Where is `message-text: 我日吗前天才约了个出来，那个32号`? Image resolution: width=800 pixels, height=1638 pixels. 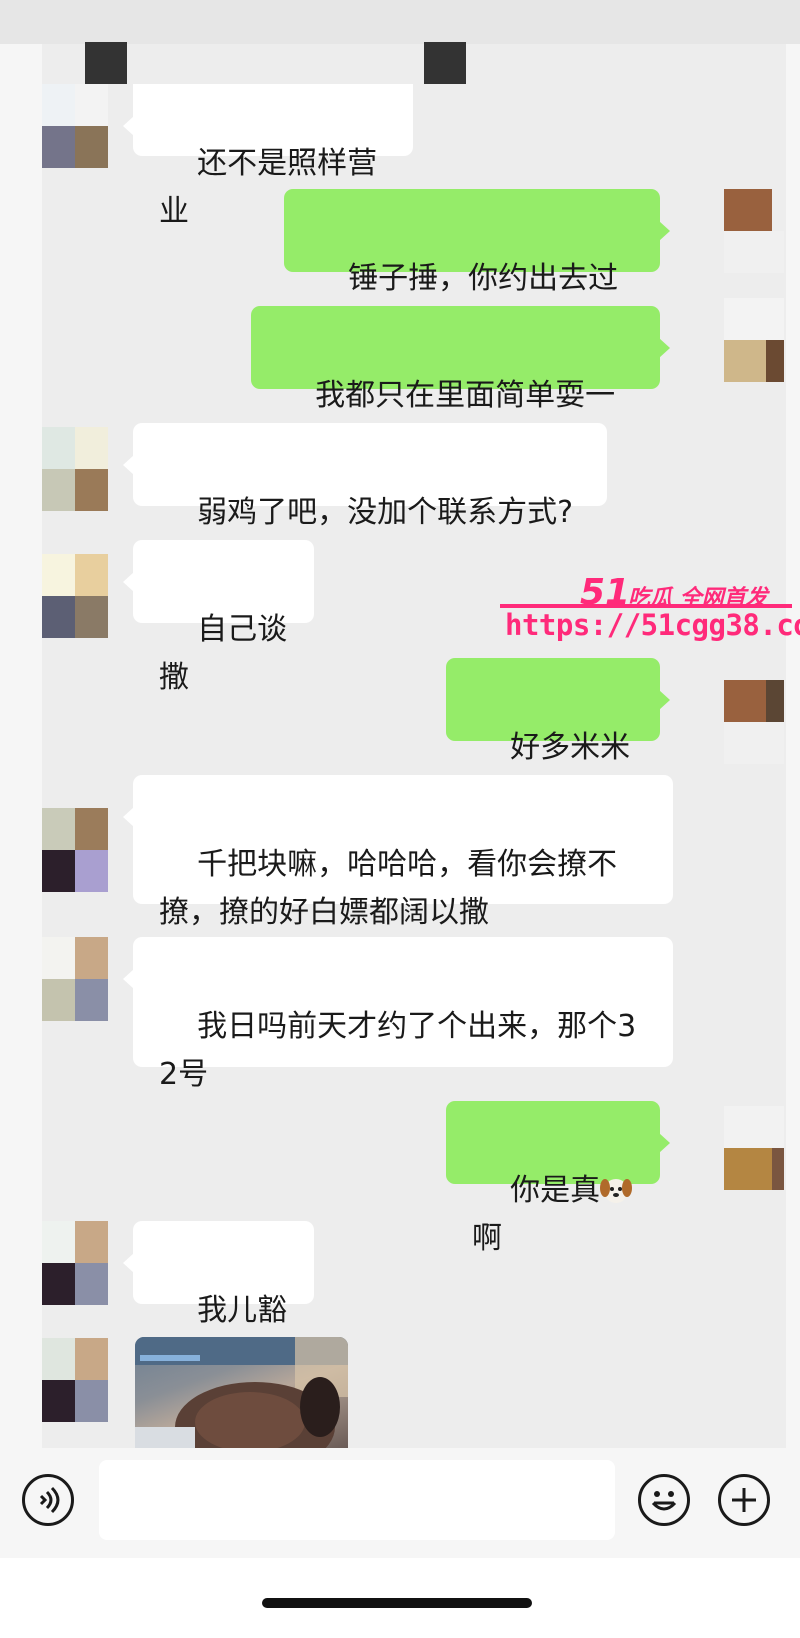
message-text: 我日吗前天才约了个出来，那个32号 is located at coordinates (398, 1050).